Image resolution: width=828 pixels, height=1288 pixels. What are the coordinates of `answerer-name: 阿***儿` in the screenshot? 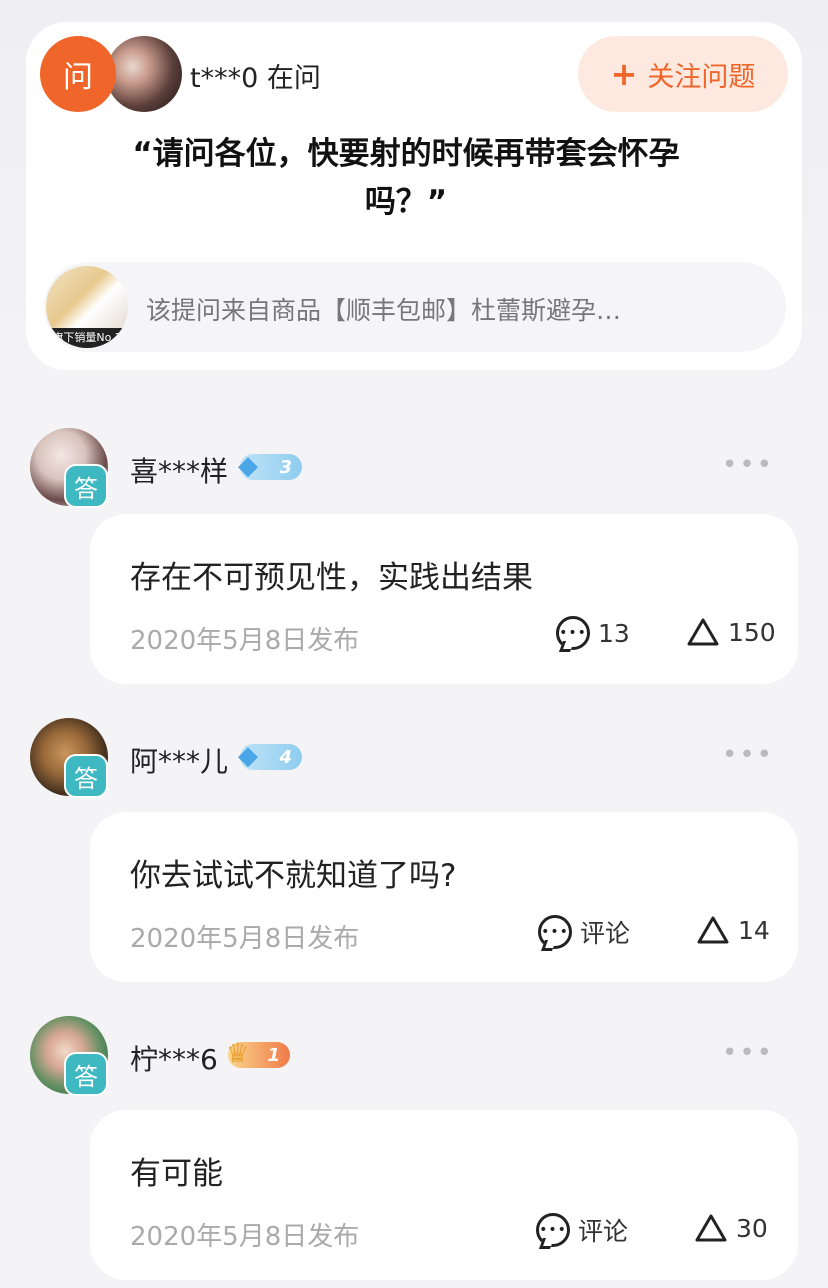 It's located at (179, 760).